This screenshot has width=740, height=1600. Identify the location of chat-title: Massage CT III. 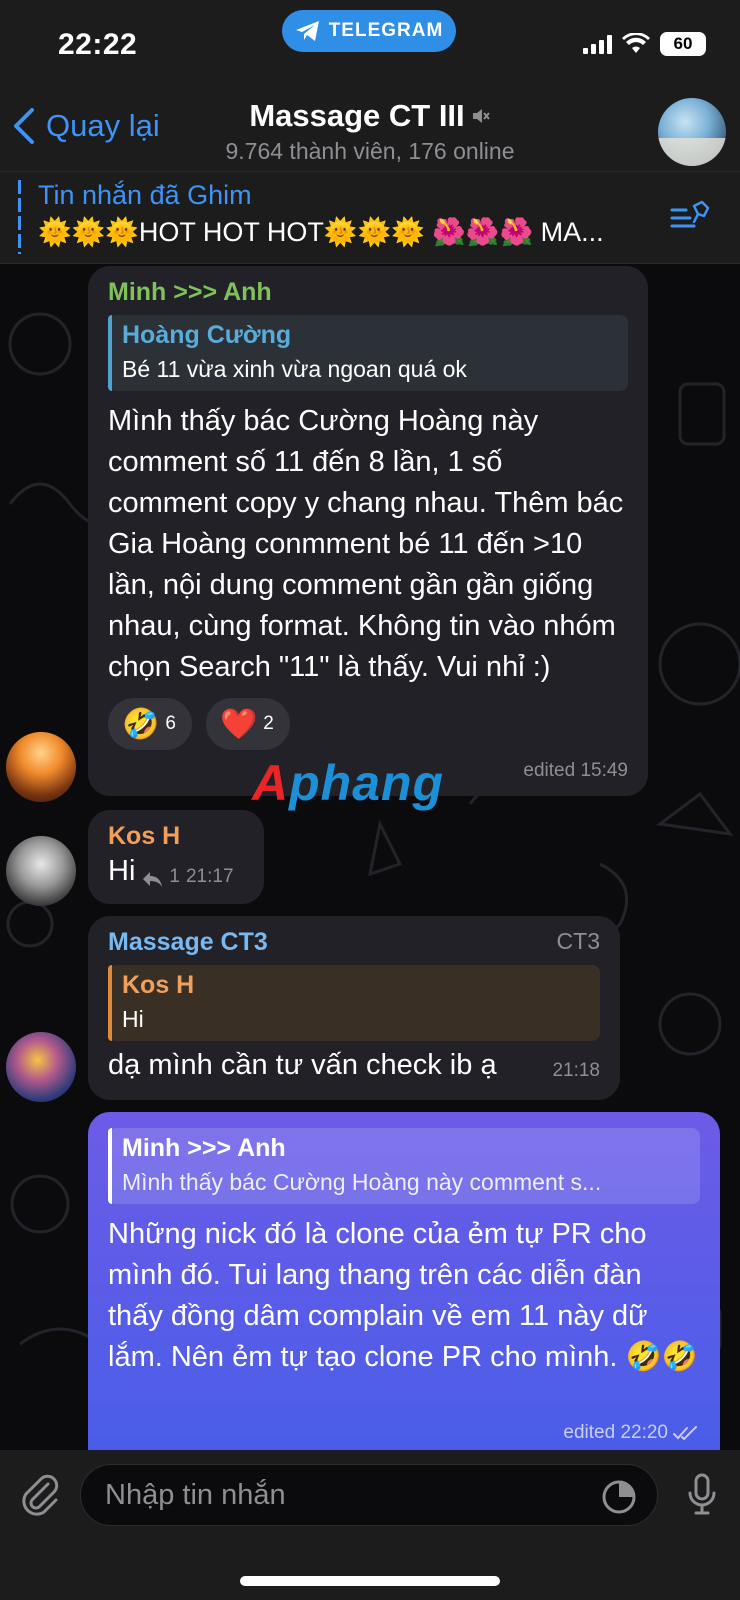
(357, 115).